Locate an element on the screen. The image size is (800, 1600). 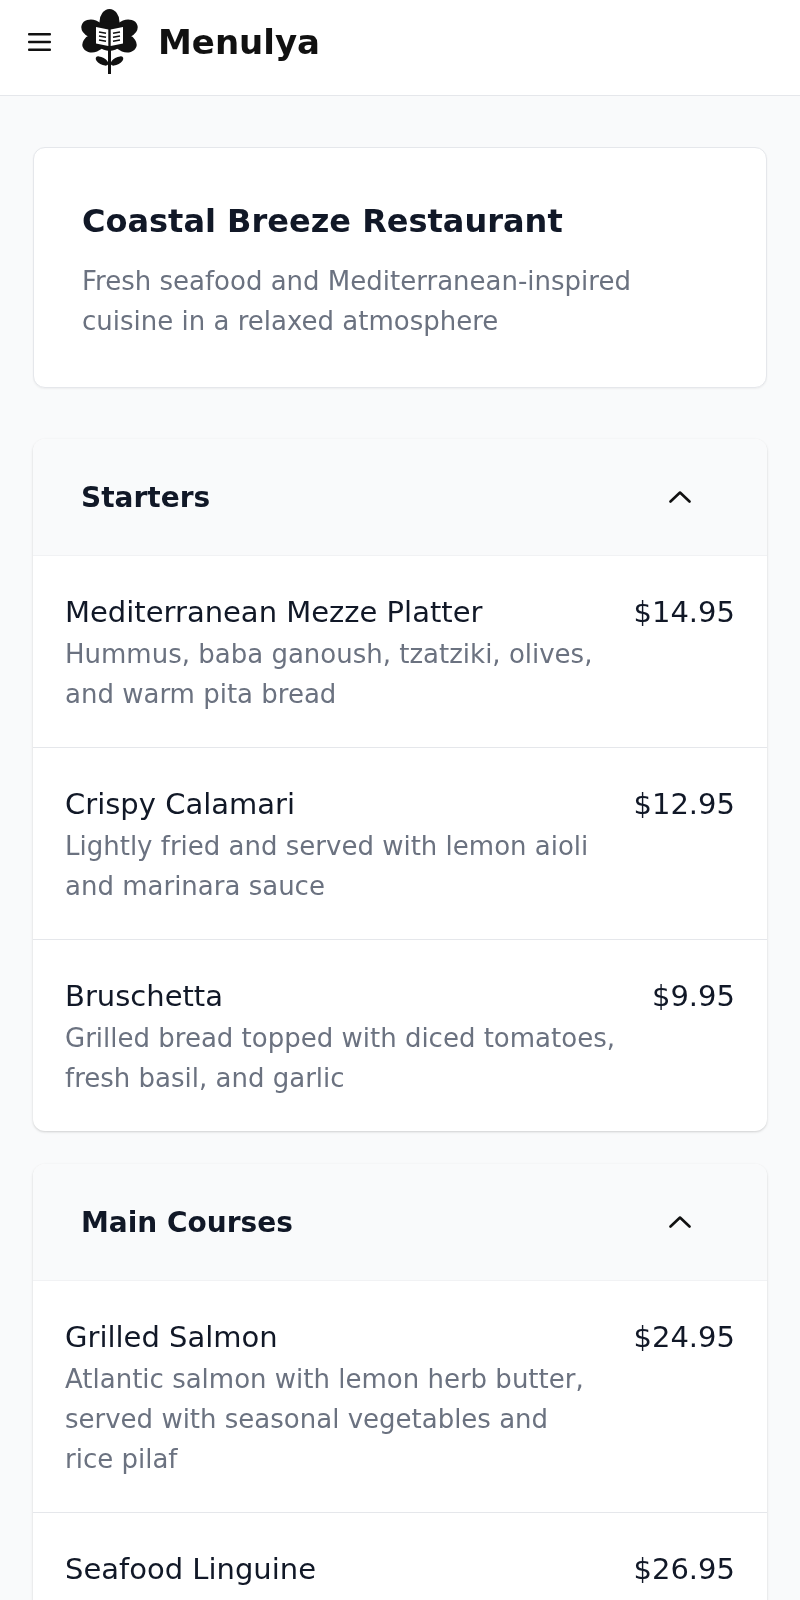
item-description: Hummus, baba ganoush, tzatziki, olives, and warm pita bread is located at coordinates (329, 674).